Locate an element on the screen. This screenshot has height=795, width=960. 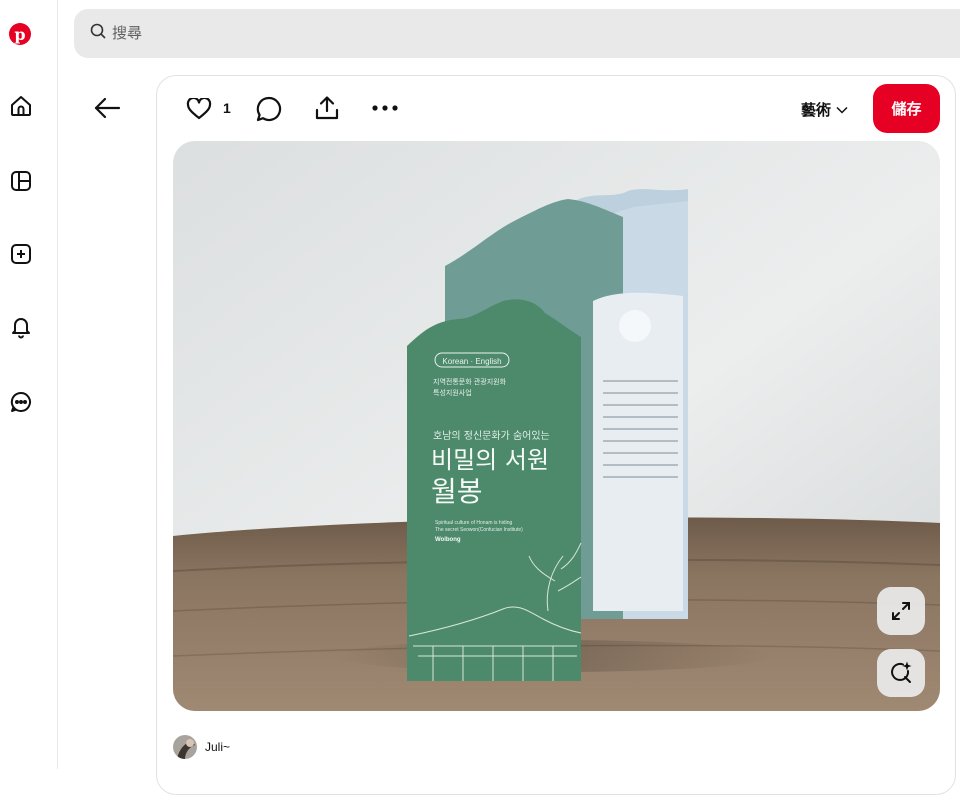
visual-search-icon is located at coordinates (901, 673).